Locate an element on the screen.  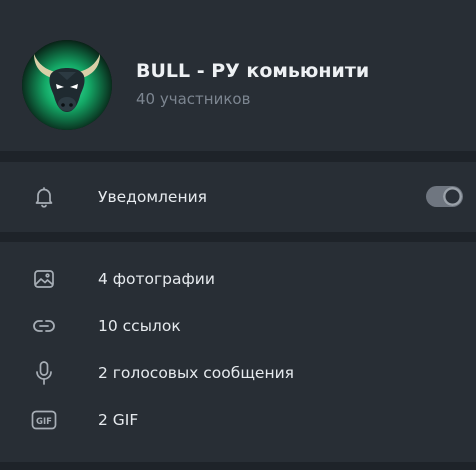
notifications-toggle is located at coordinates (444, 196).